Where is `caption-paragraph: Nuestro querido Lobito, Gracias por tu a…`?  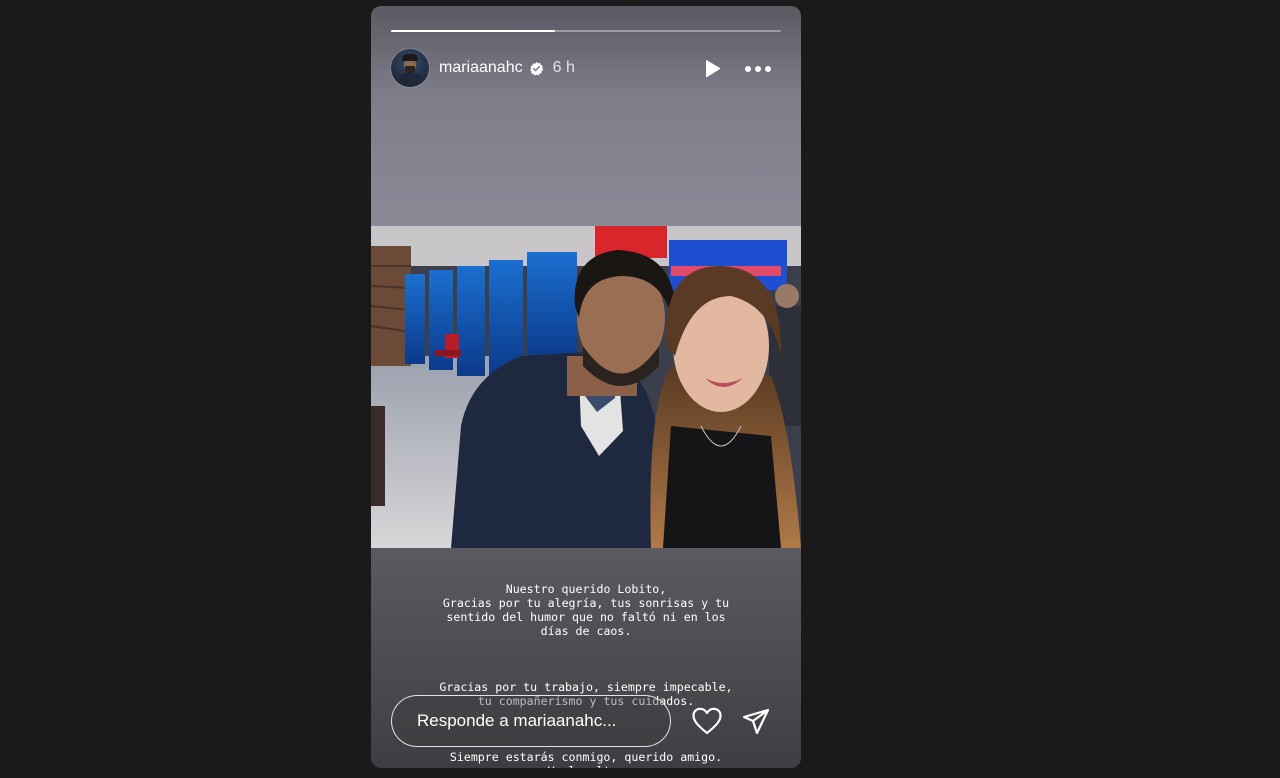 caption-paragraph: Nuestro querido Lobito, Gracias por tu a… is located at coordinates (586, 610).